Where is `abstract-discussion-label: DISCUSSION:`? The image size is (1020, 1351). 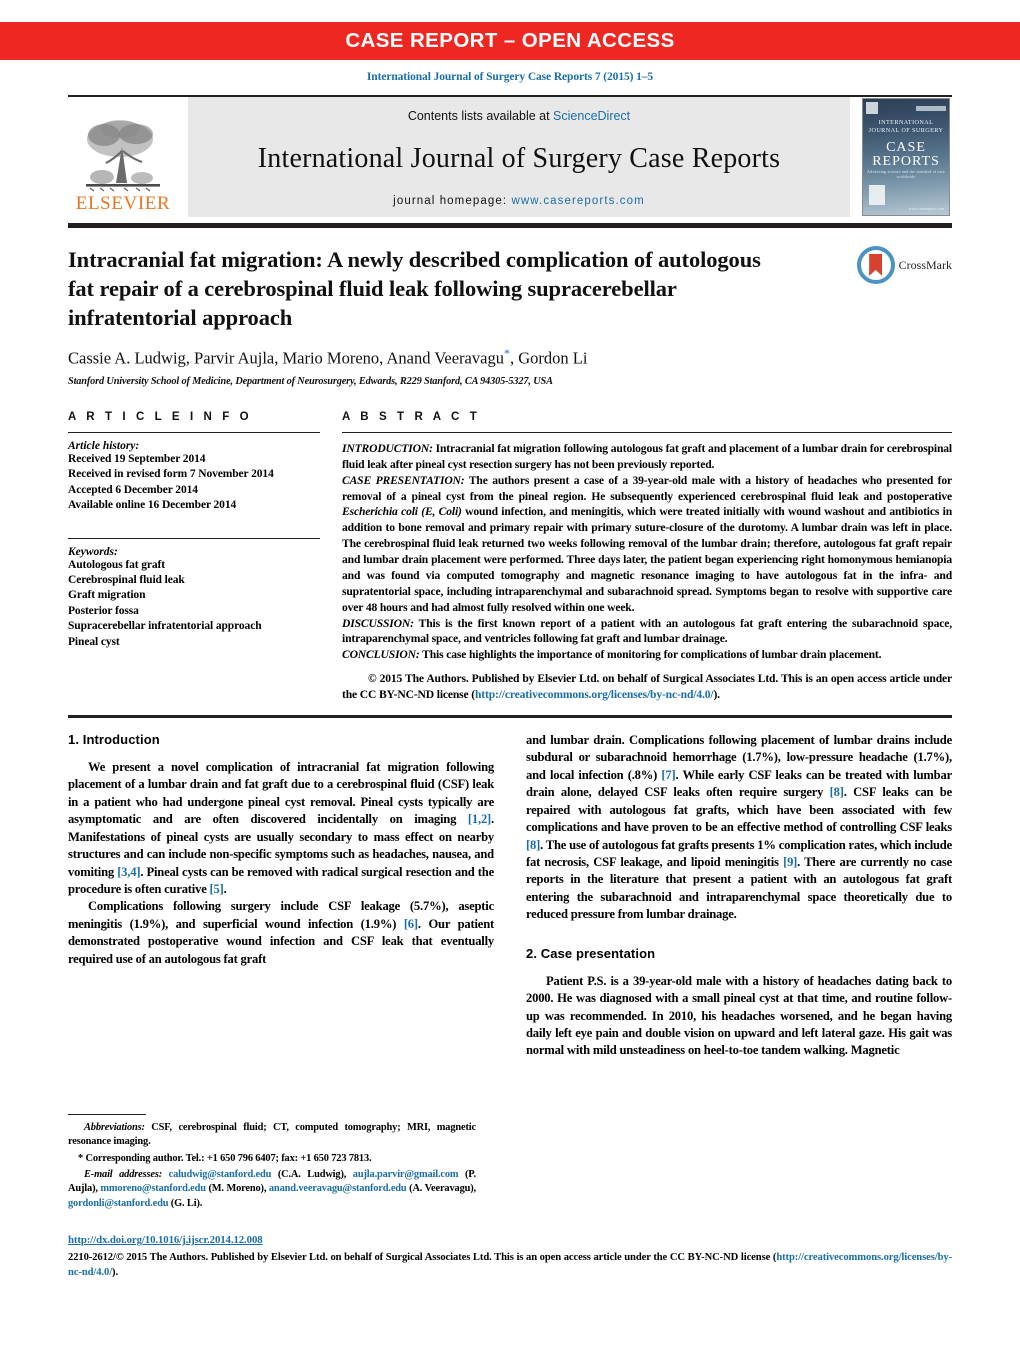 abstract-discussion-label: DISCUSSION: is located at coordinates (378, 623).